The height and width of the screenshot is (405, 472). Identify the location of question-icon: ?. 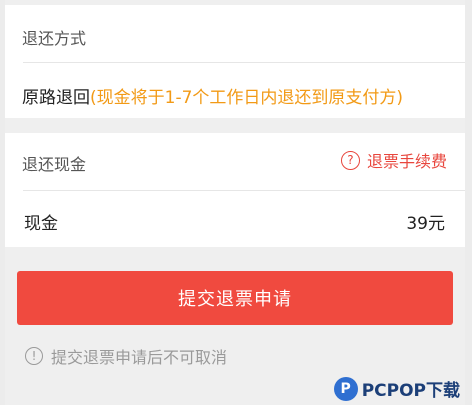
(350, 160).